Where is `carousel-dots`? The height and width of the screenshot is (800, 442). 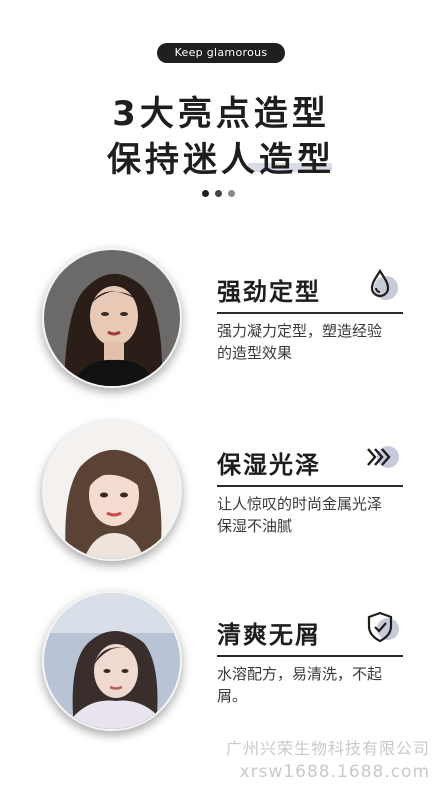 carousel-dots is located at coordinates (222, 194).